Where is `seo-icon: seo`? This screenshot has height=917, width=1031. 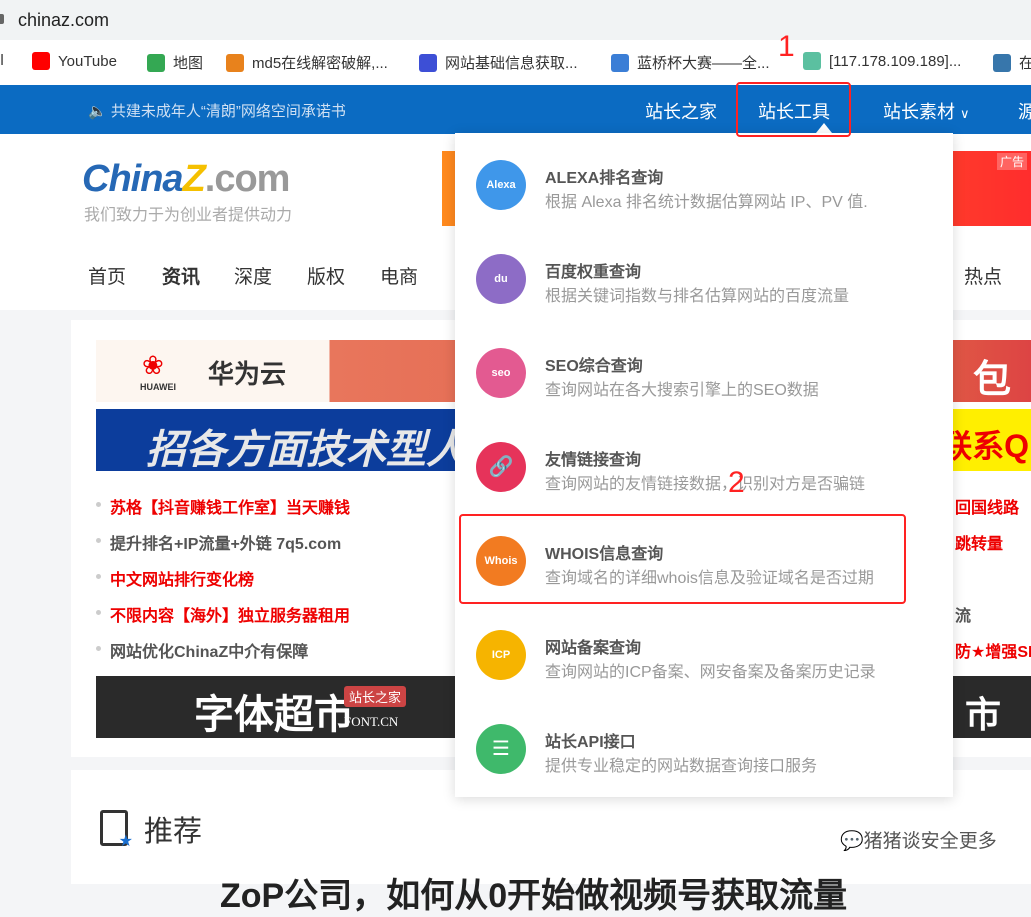
seo-icon: seo is located at coordinates (501, 373).